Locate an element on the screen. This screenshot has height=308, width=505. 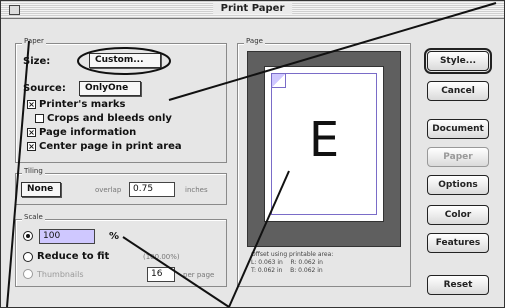
thumbnails-radio: Thumbnails is located at coordinates (53, 274).